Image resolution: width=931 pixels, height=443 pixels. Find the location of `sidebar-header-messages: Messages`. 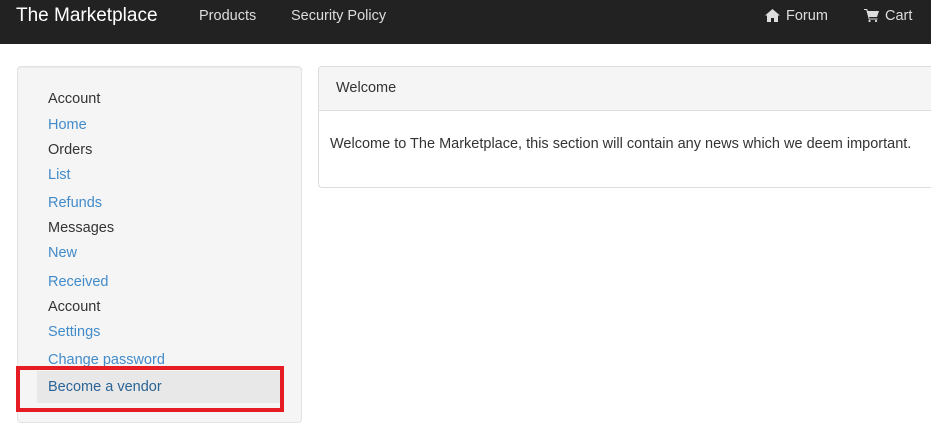

sidebar-header-messages: Messages is located at coordinates (81, 228).